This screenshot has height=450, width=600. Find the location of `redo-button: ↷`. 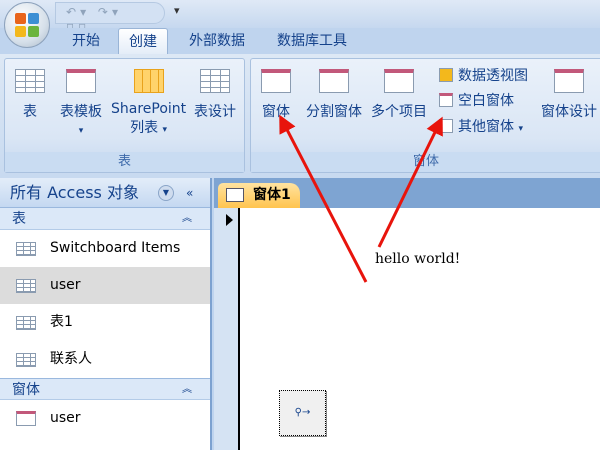

redo-button: ↷ is located at coordinates (105, 12).